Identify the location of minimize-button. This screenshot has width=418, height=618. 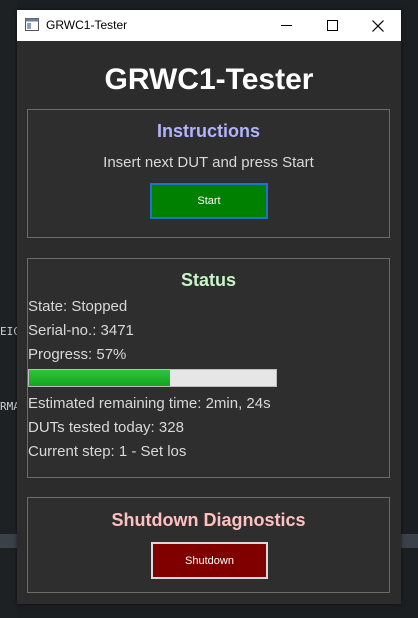
(286, 25).